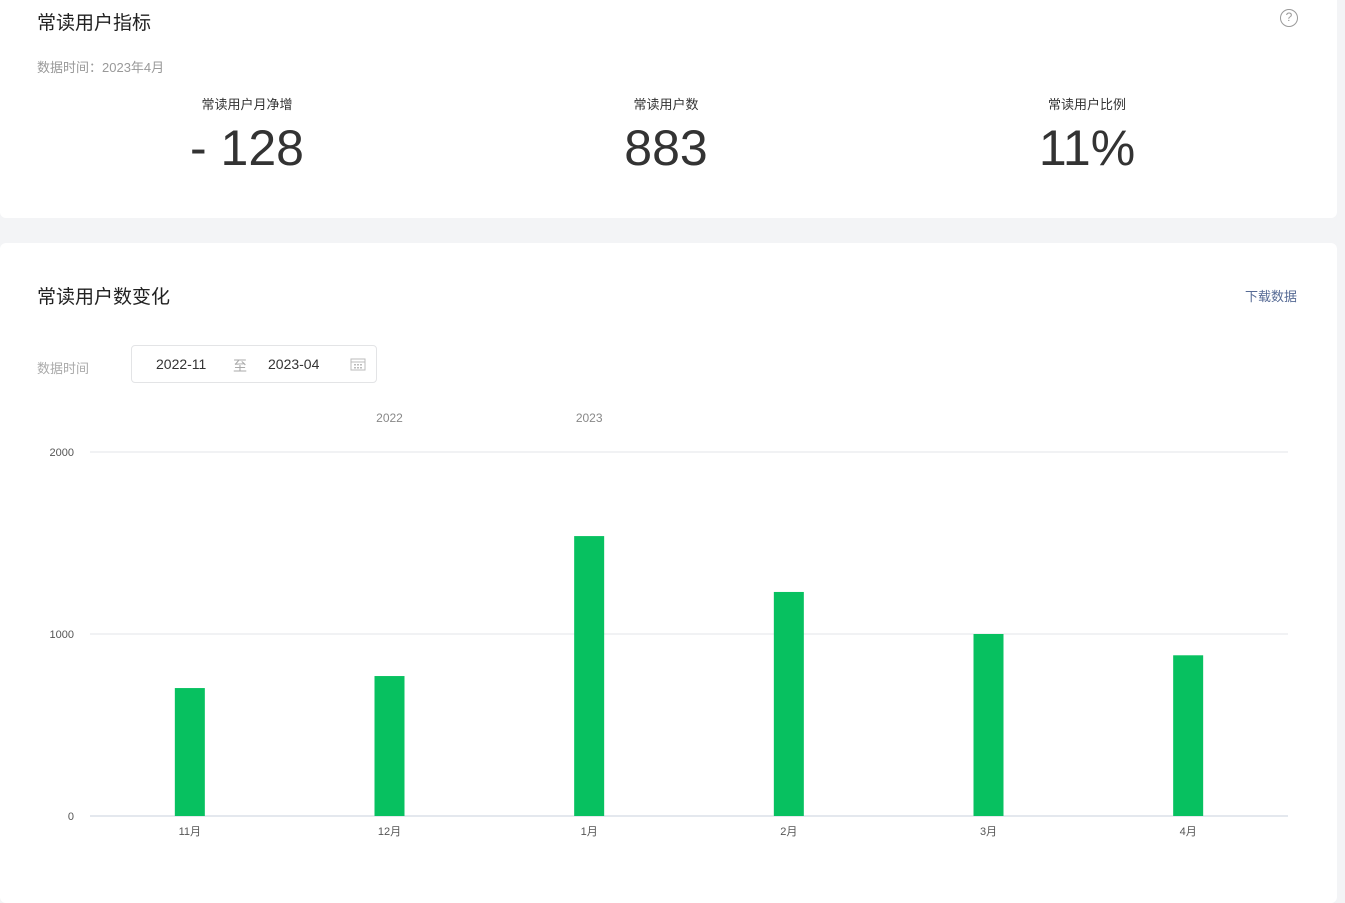 The image size is (1345, 903). I want to click on bar-4月, so click(1188, 735).